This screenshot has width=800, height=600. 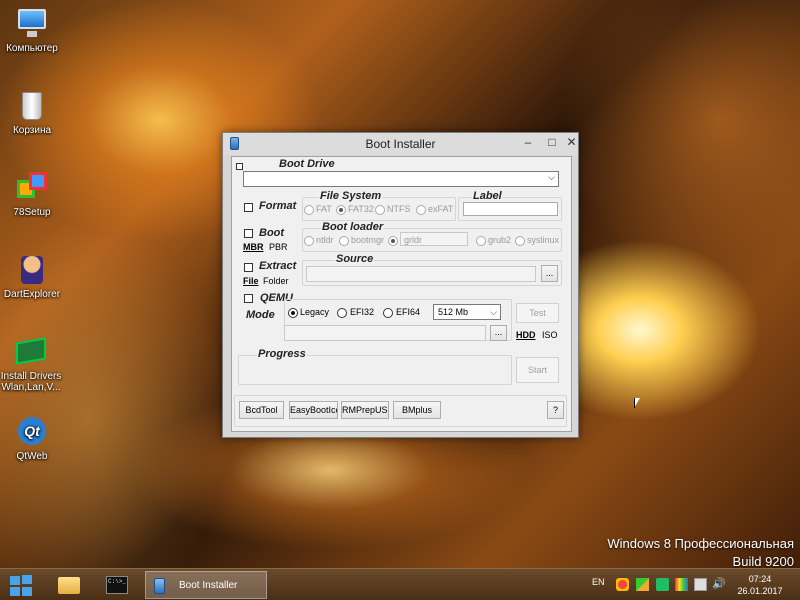 What do you see at coordinates (637, 403) in the screenshot?
I see `mouse-cursor-icon` at bounding box center [637, 403].